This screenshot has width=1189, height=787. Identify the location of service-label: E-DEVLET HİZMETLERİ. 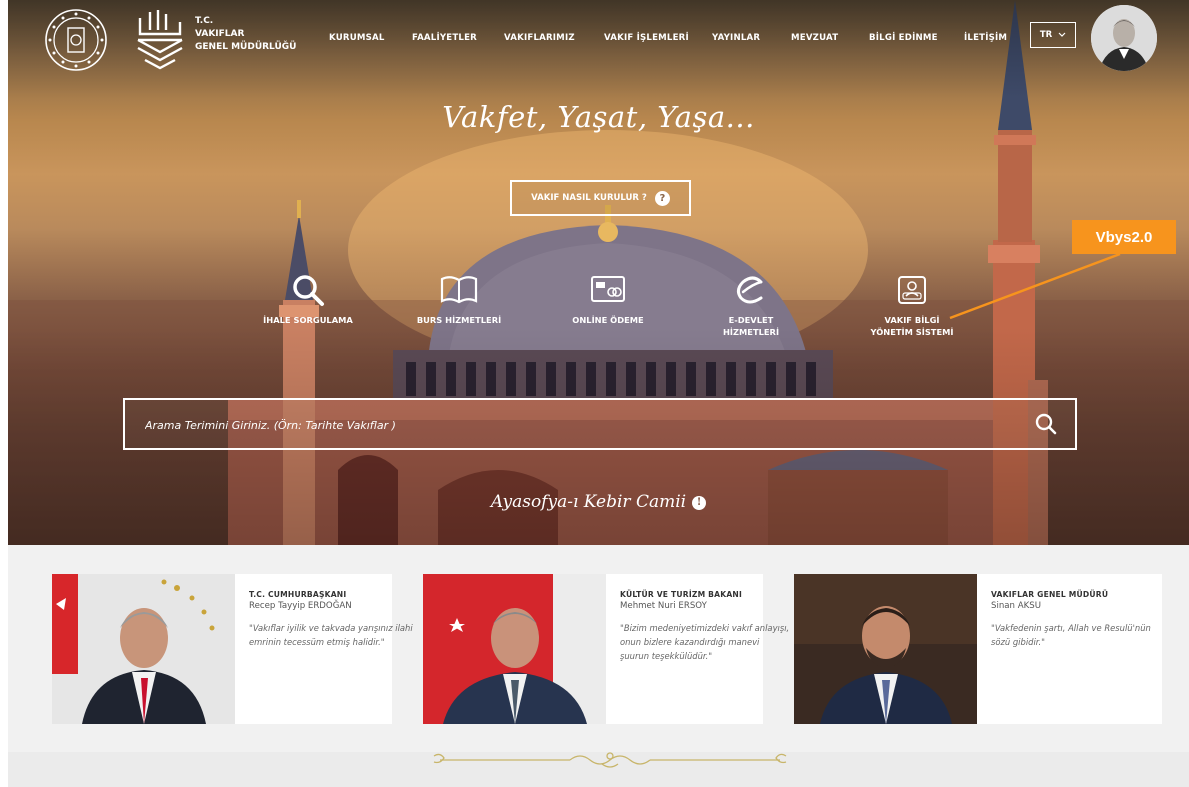
(751, 326).